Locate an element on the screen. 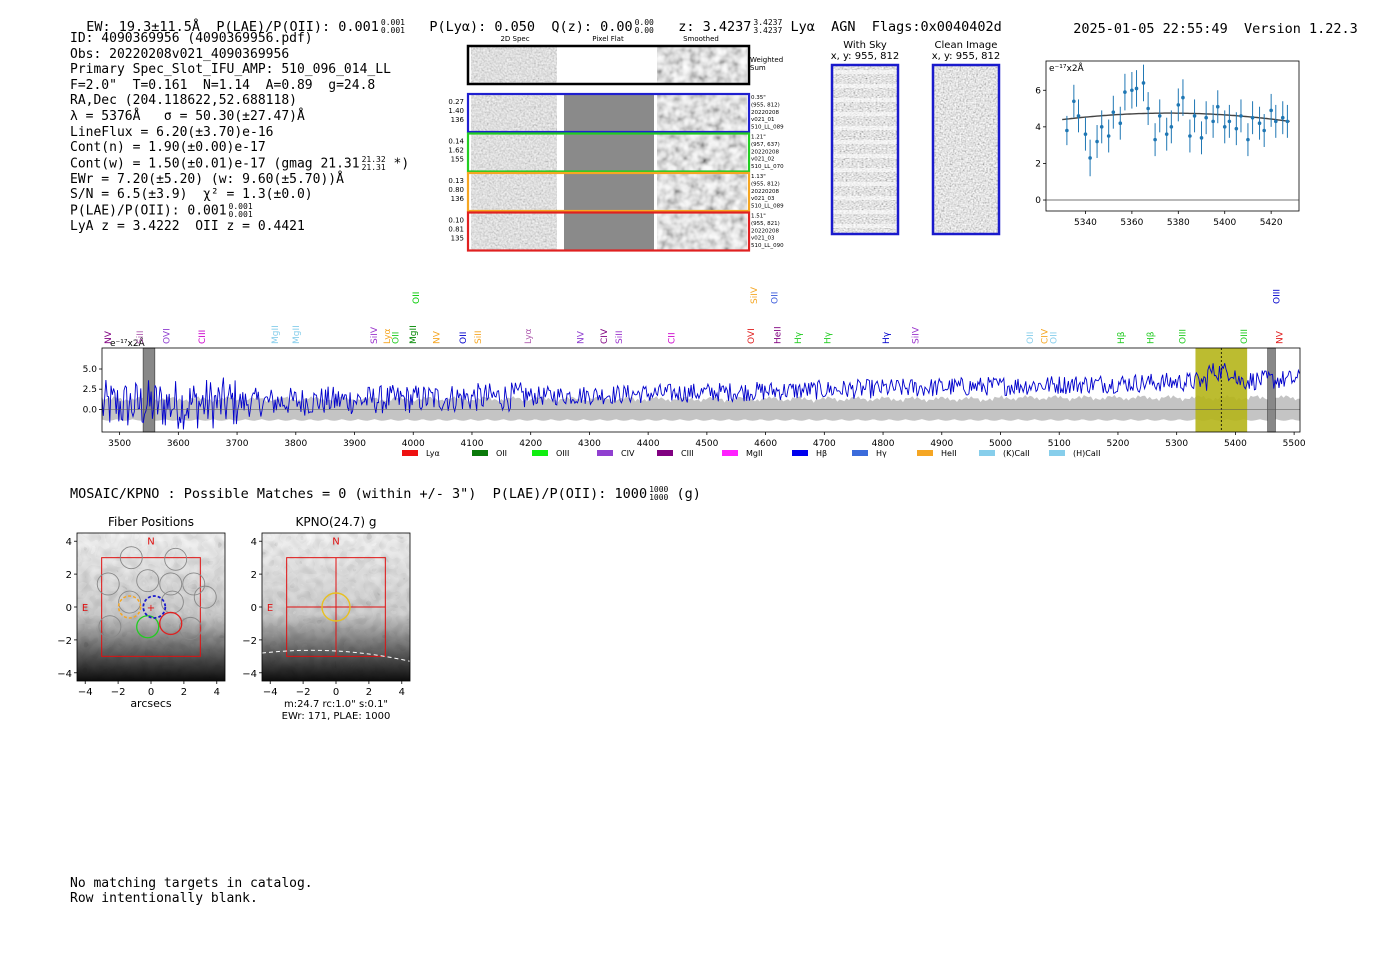 The width and height of the screenshot is (1400, 953). panel-title: Fiber Positions is located at coordinates (151, 522).